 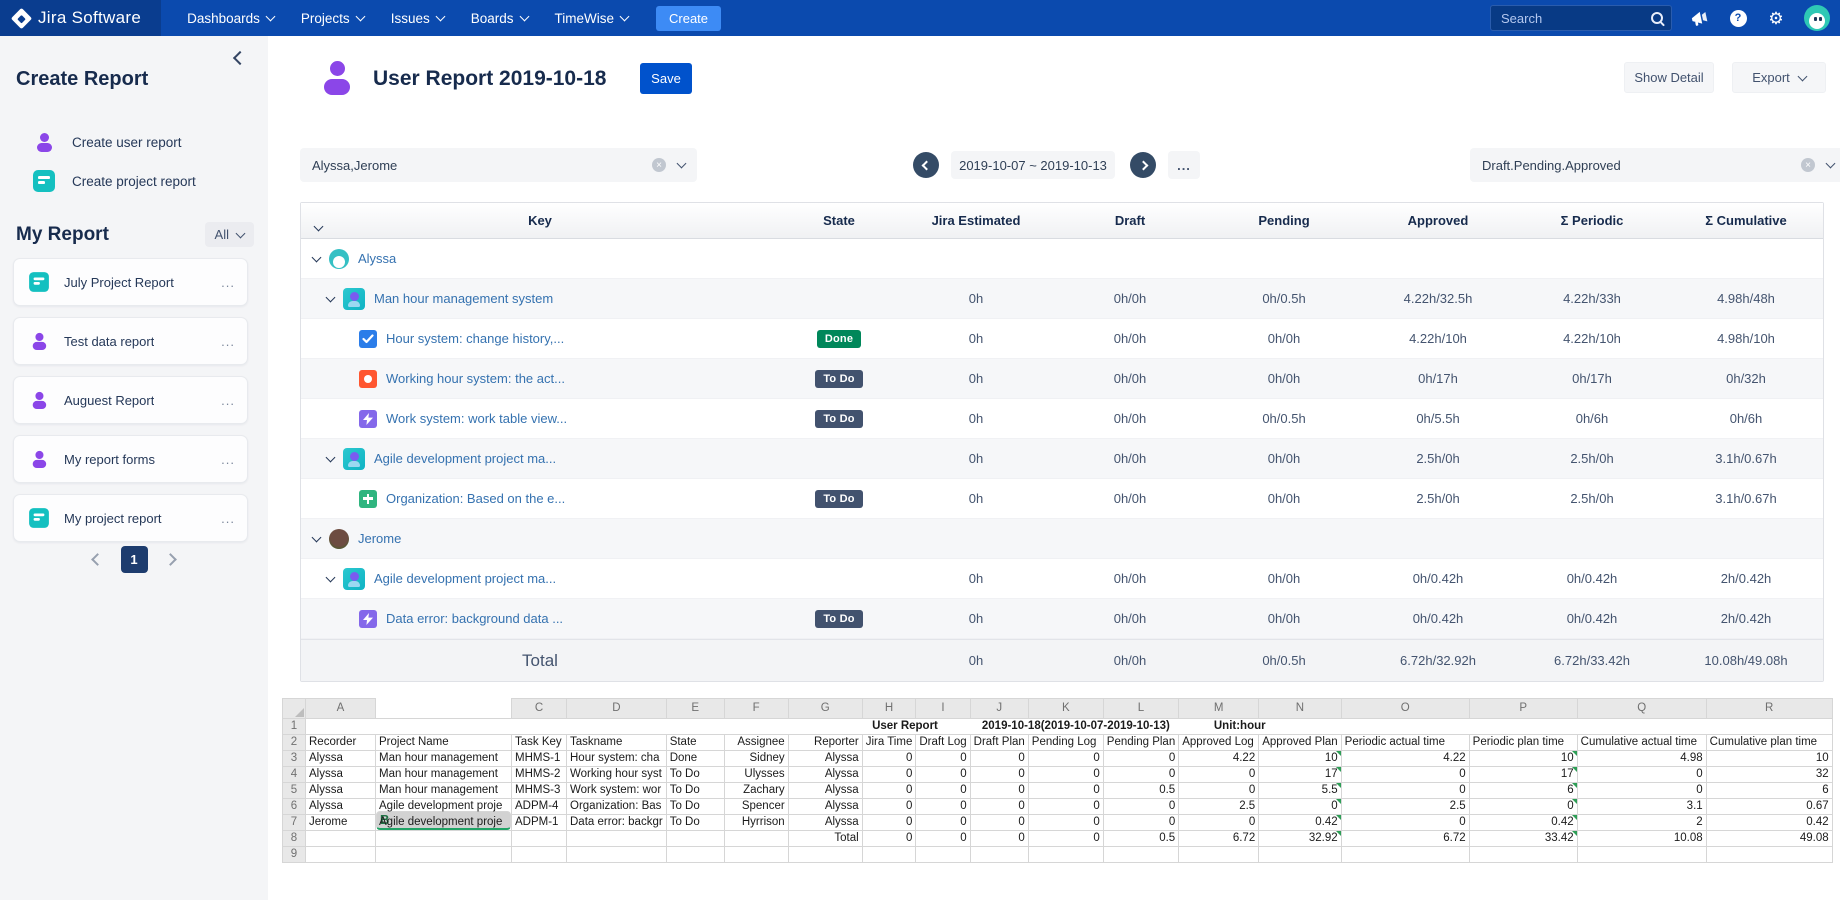 I want to click on save-button: Save, so click(x=666, y=78).